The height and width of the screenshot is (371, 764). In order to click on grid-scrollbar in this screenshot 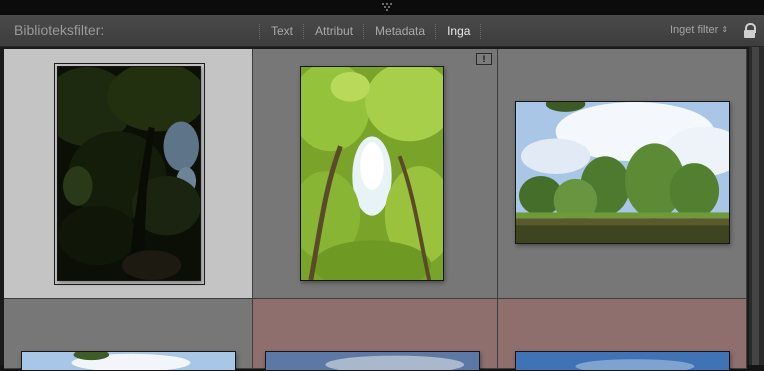, I will do `click(756, 206)`.